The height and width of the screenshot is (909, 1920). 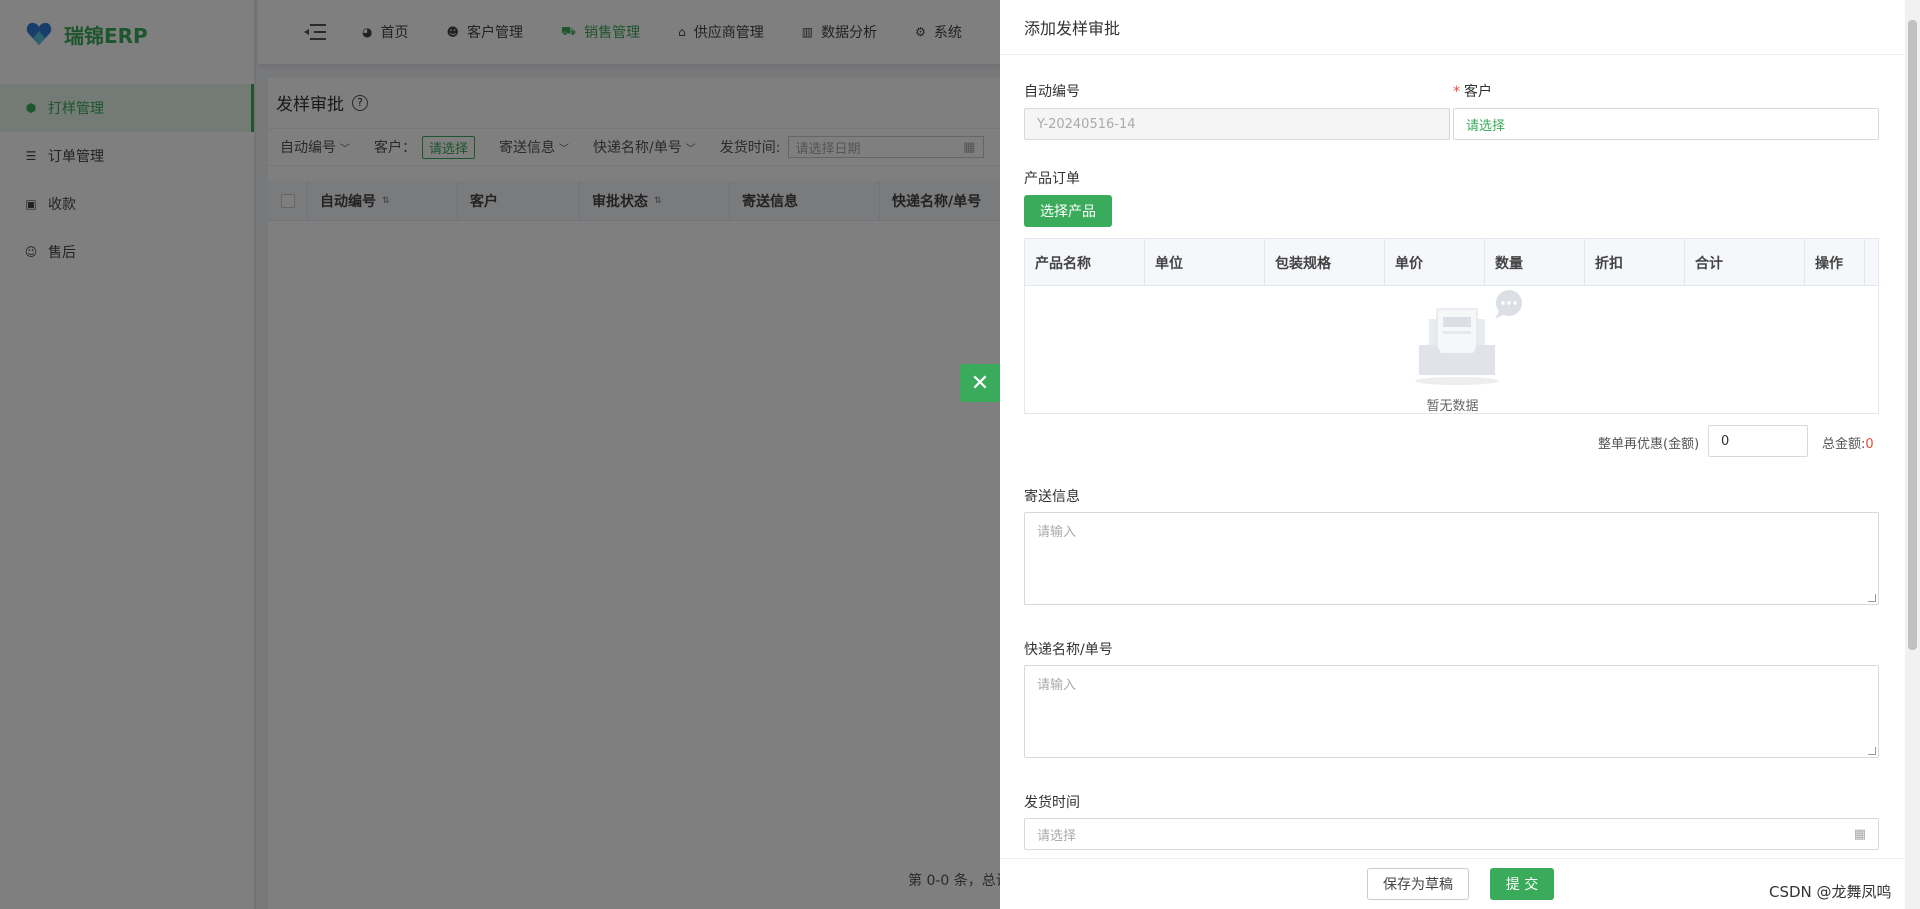 I want to click on customer-label: * 客户, so click(x=1472, y=92).